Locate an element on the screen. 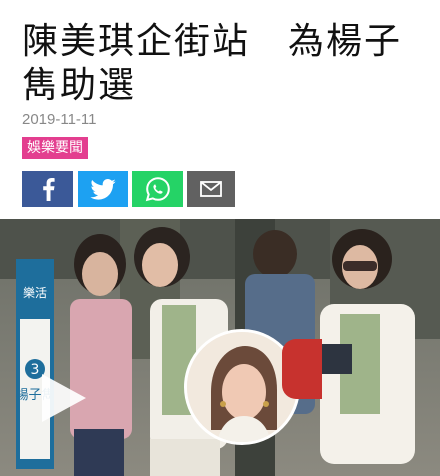 This screenshot has width=440, height=476. email-share-button is located at coordinates (211, 189).